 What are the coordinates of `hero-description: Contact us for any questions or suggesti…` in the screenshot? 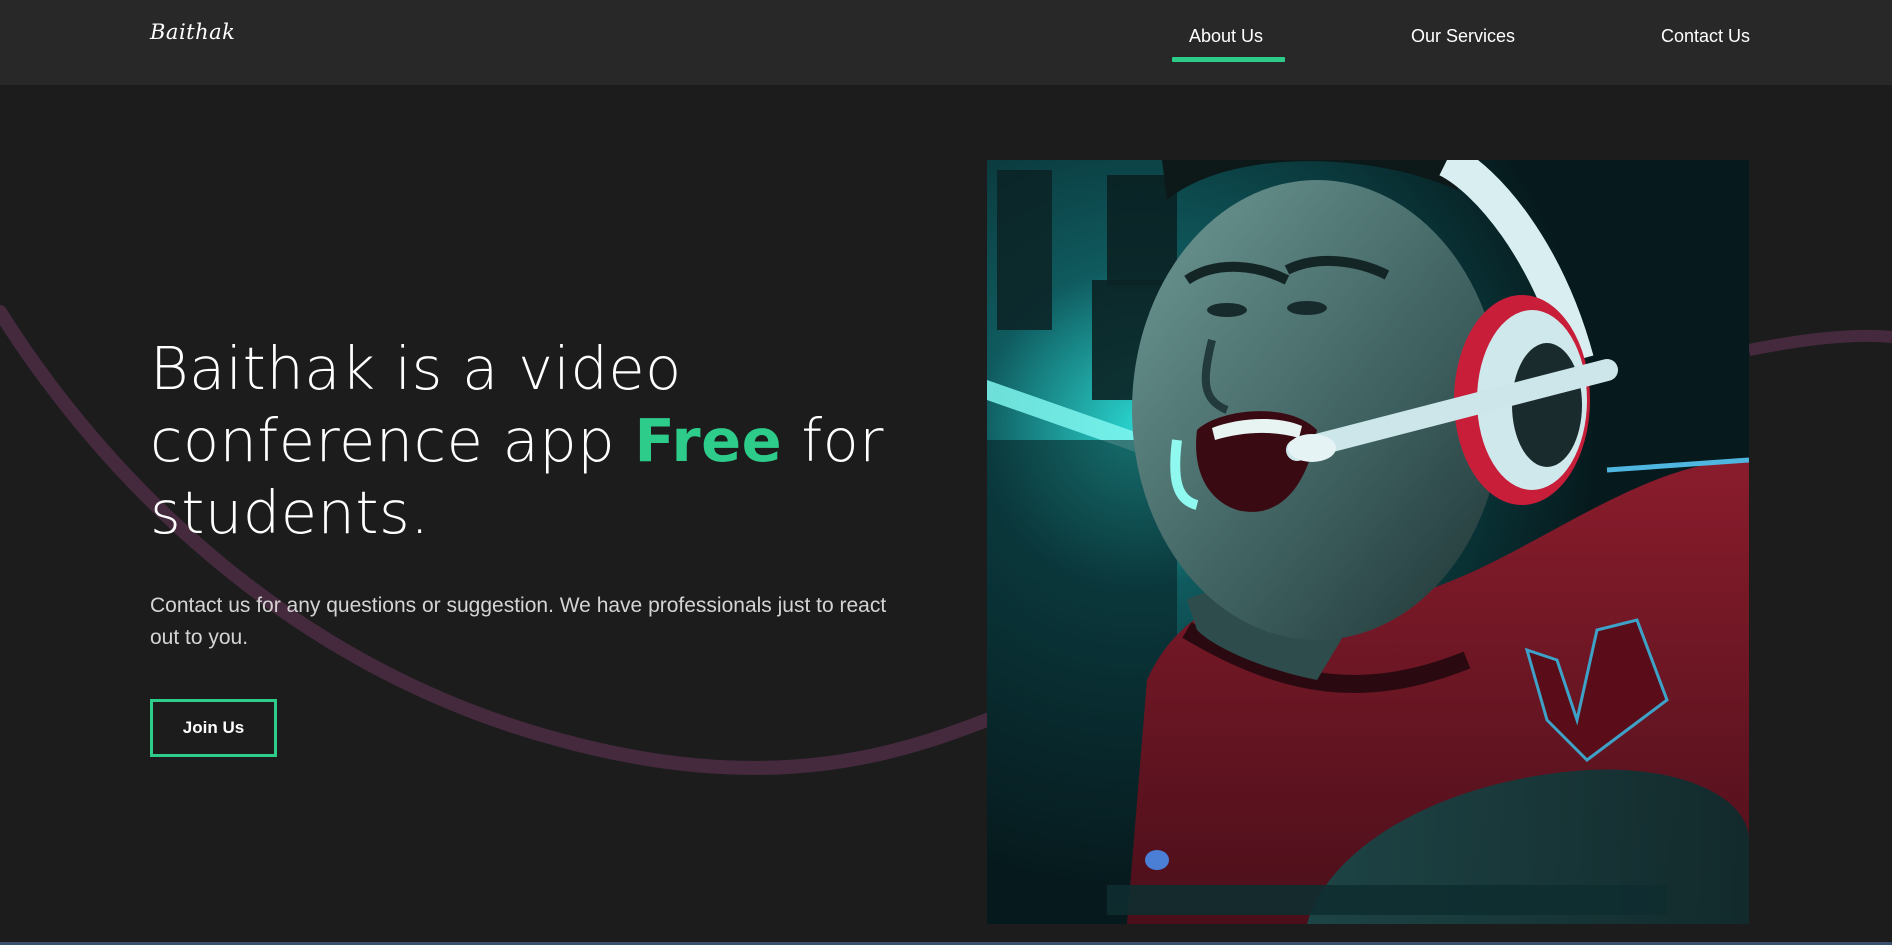 It's located at (518, 621).